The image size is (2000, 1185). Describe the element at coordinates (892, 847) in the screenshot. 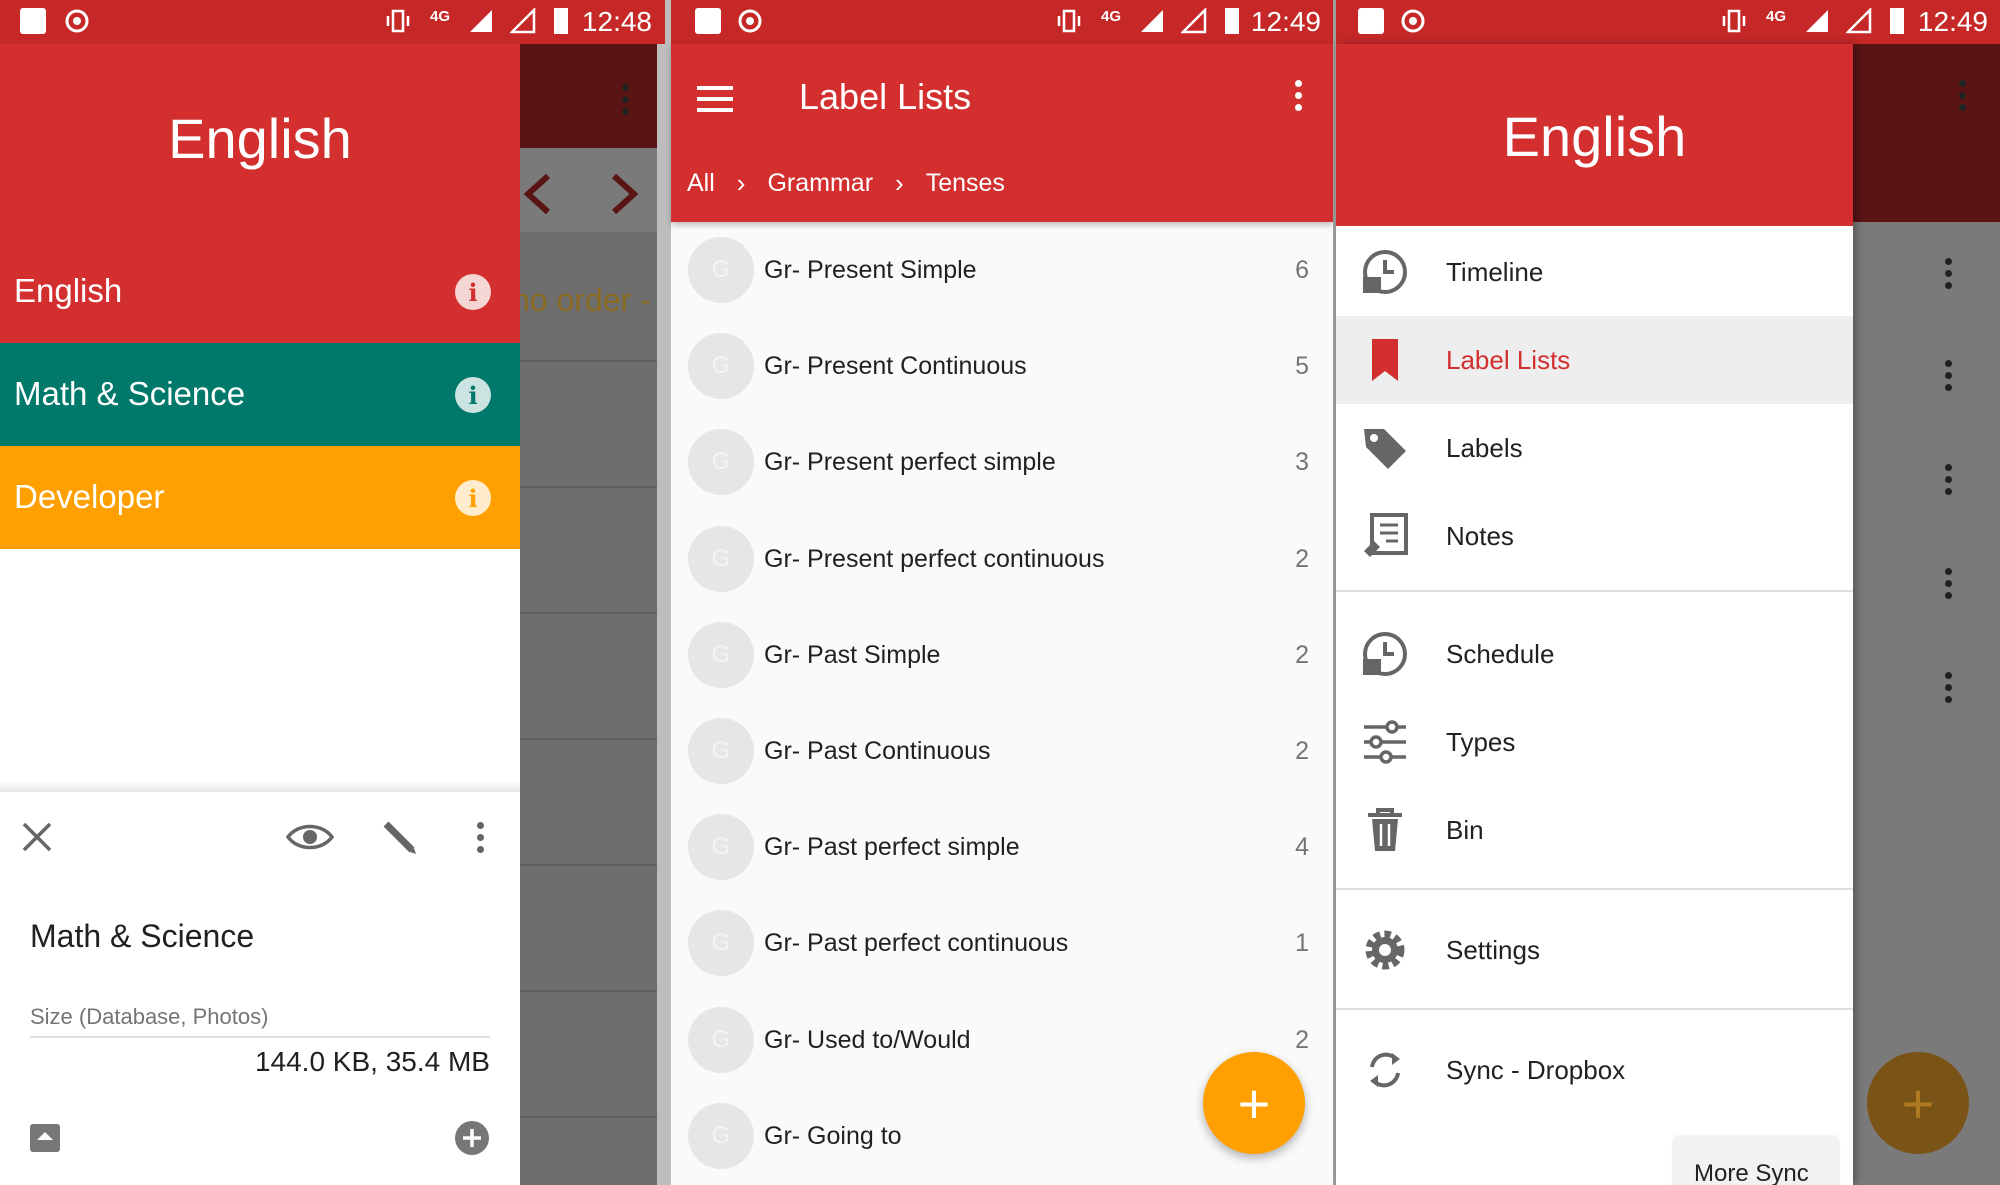

I see `label-list-name: Gr- Past perfect simple` at that location.